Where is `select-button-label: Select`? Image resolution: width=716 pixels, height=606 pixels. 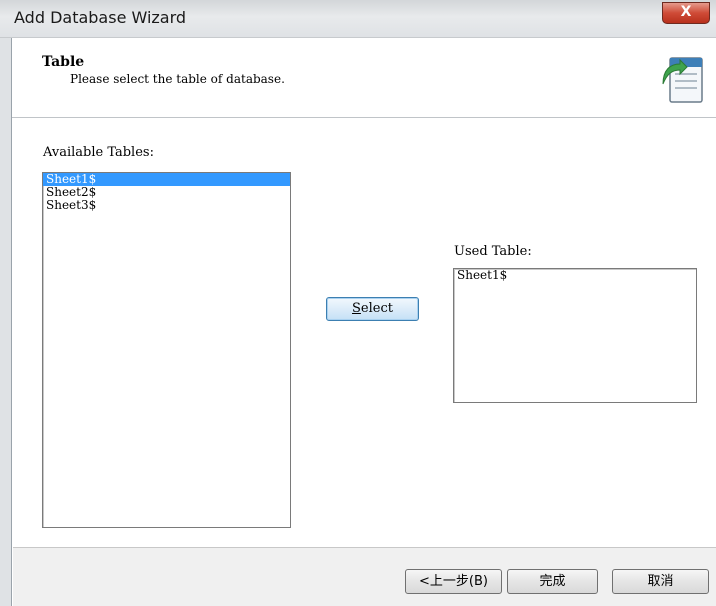 select-button-label: Select is located at coordinates (372, 308).